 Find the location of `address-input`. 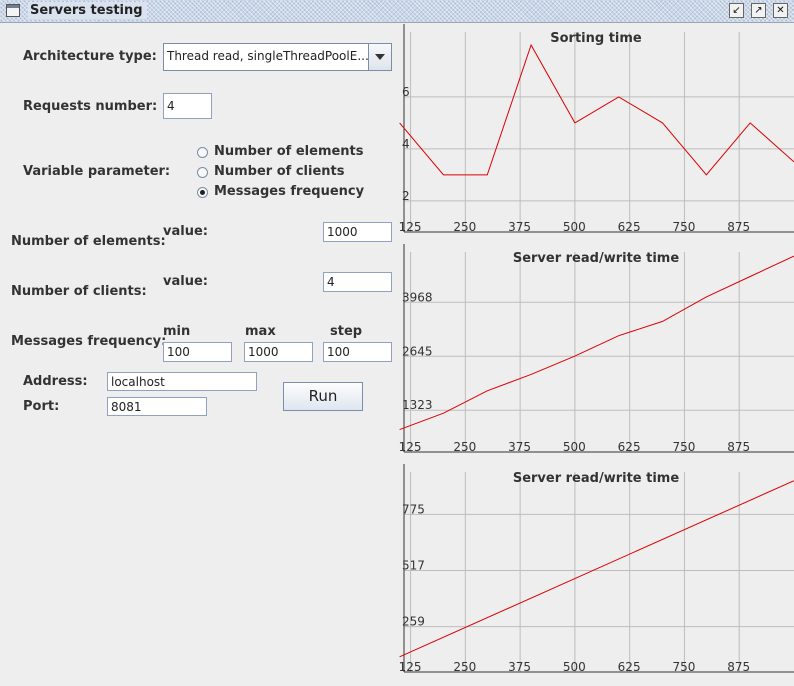

address-input is located at coordinates (182, 381).